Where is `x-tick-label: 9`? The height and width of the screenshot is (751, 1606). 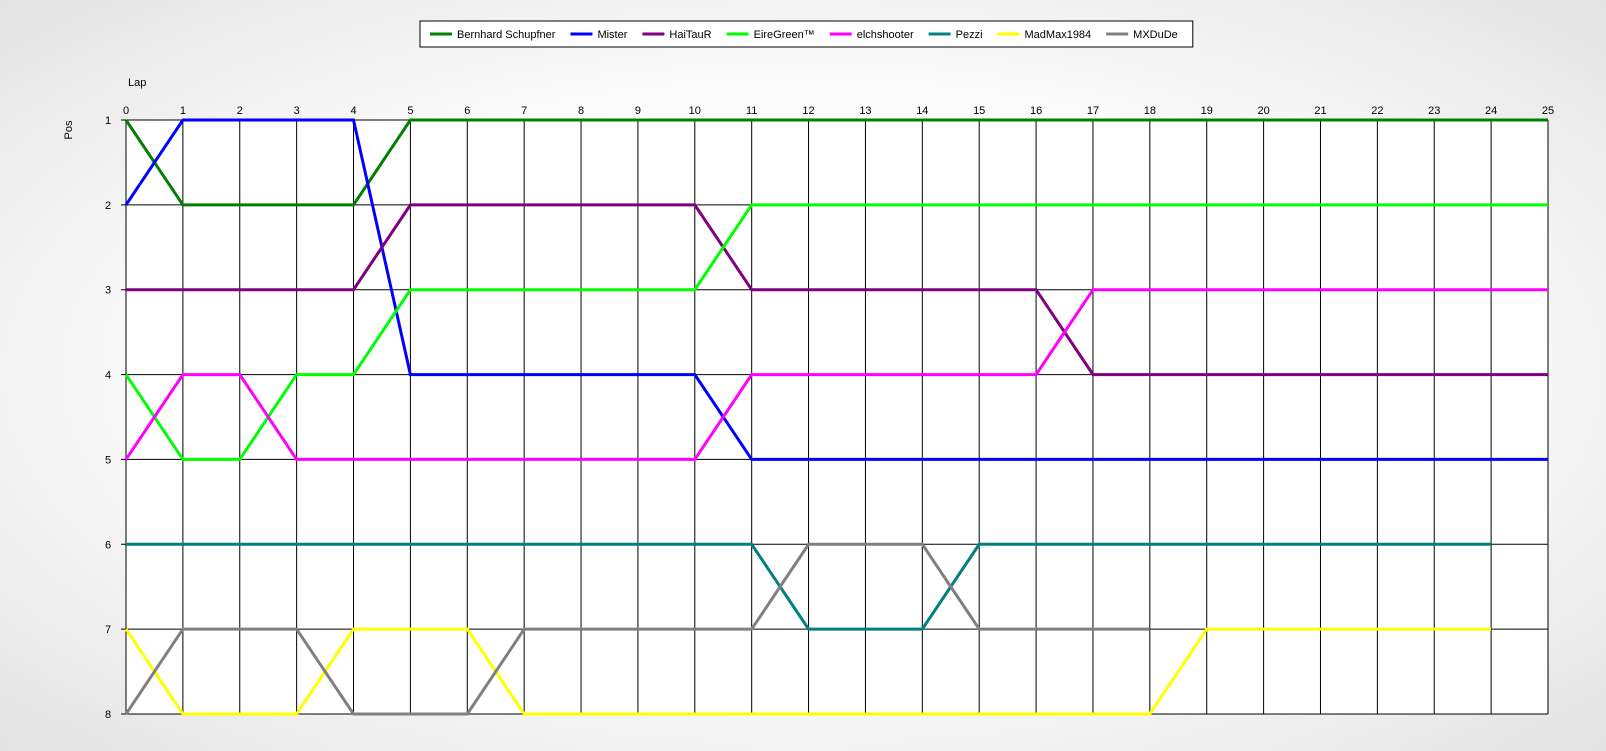 x-tick-label: 9 is located at coordinates (638, 111).